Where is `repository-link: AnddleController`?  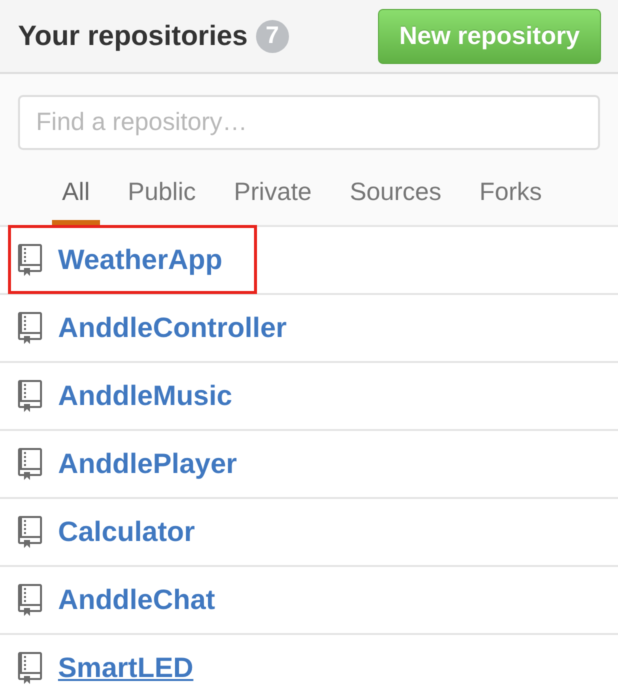 repository-link: AnddleController is located at coordinates (172, 328).